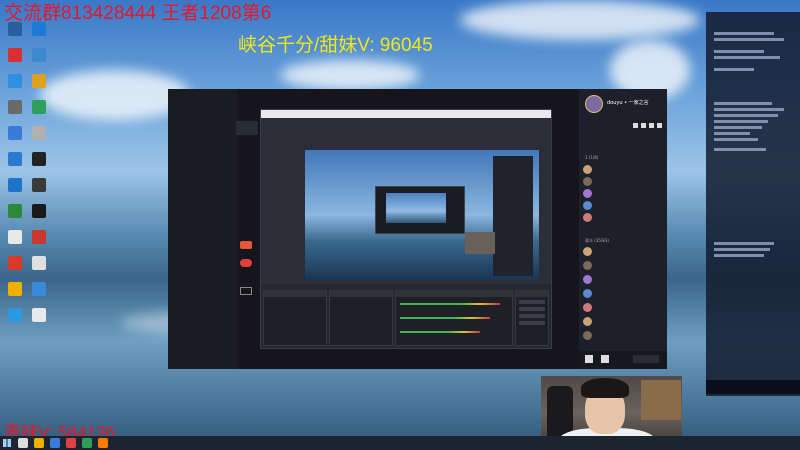 The width and height of the screenshot is (800, 450). I want to click on audio-mixer-panel, so click(454, 318).